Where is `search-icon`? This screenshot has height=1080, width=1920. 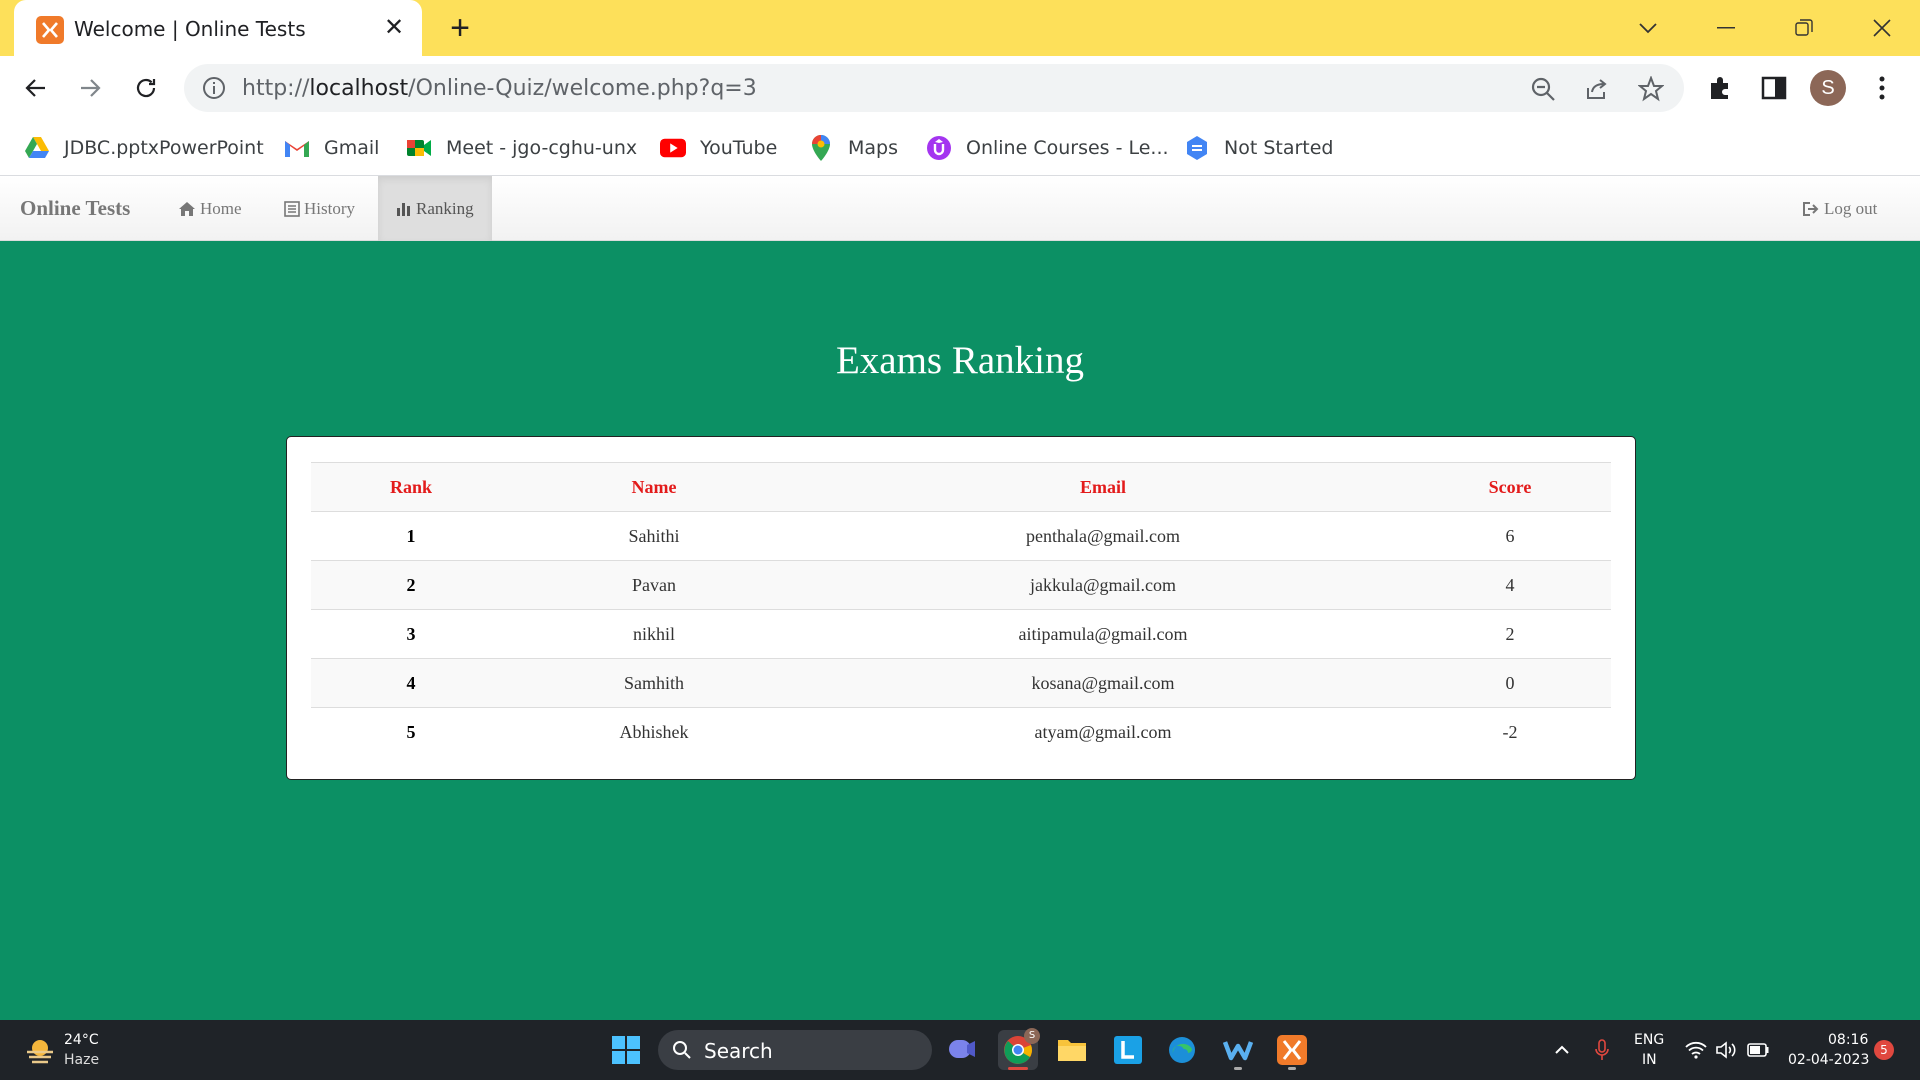
search-icon is located at coordinates (682, 1050).